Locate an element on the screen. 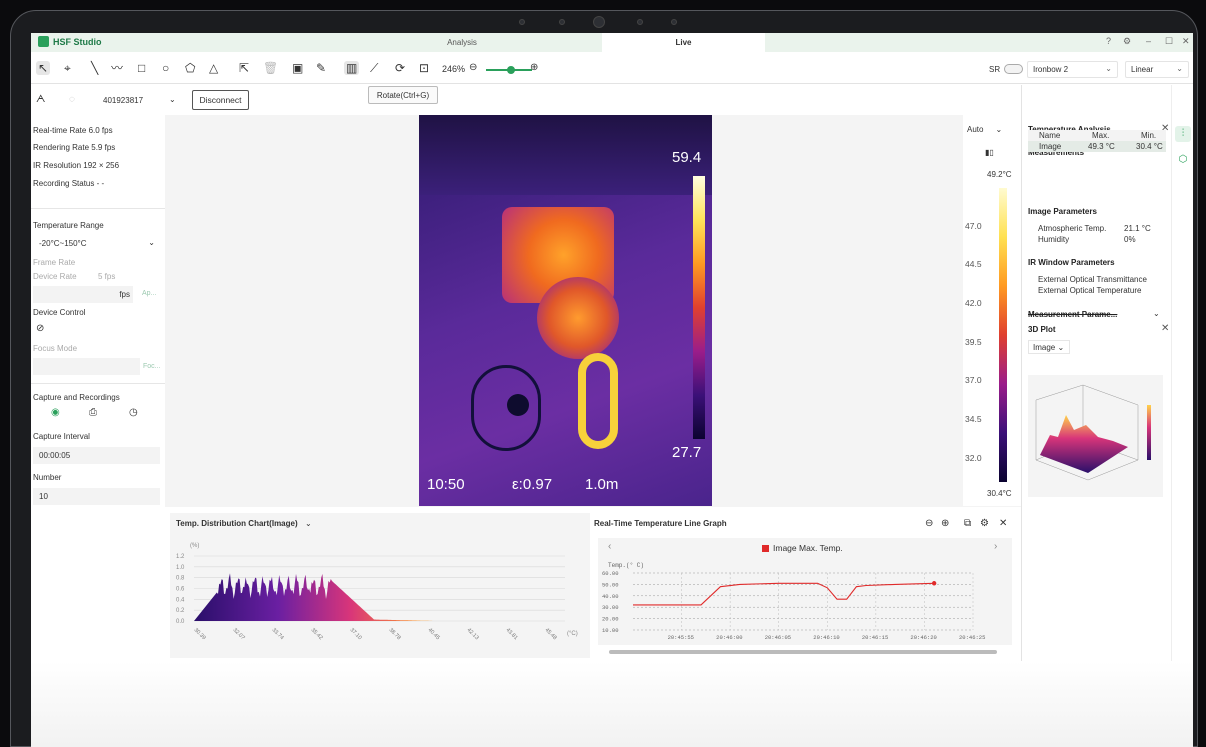 The image size is (1206, 747). sr-toggle is located at coordinates (1013, 69).